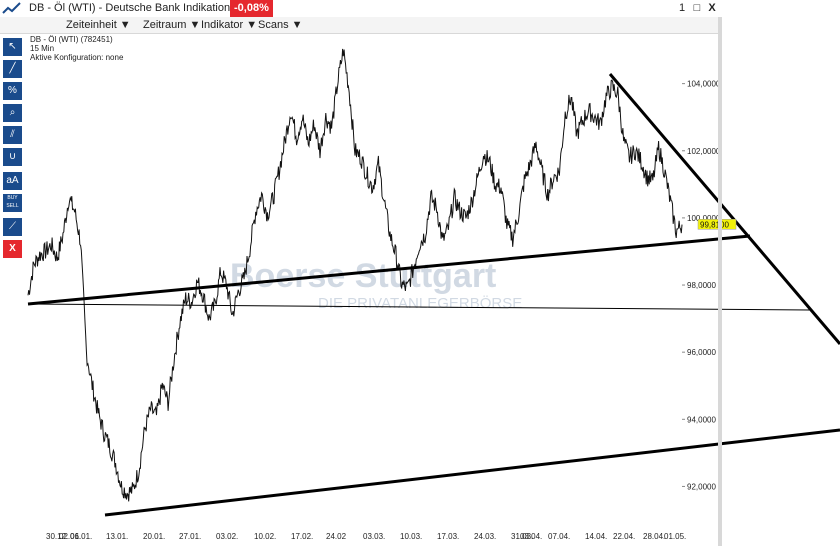 The height and width of the screenshot is (546, 840). What do you see at coordinates (448, 536) in the screenshot?
I see `x-tick-label: 17.03.` at bounding box center [448, 536].